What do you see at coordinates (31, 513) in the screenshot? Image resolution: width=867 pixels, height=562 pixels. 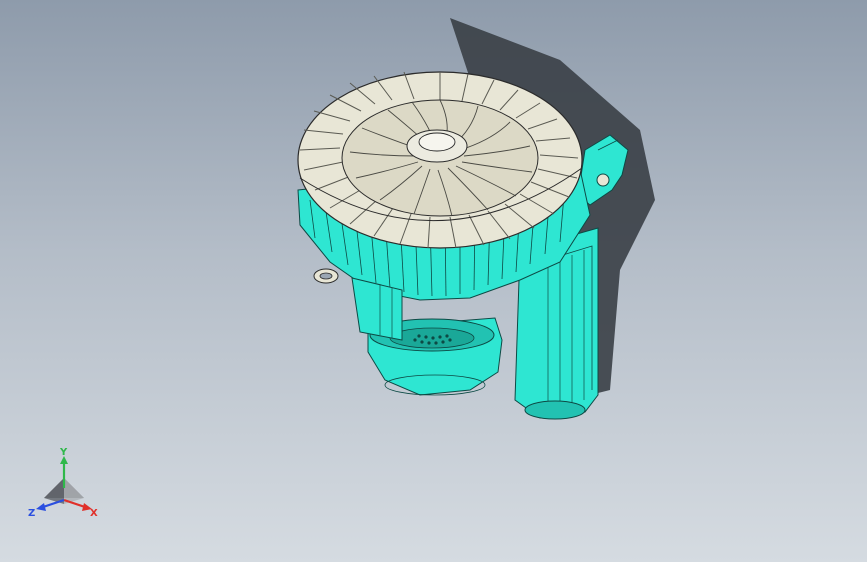 I see `z-axis-label: Z` at bounding box center [31, 513].